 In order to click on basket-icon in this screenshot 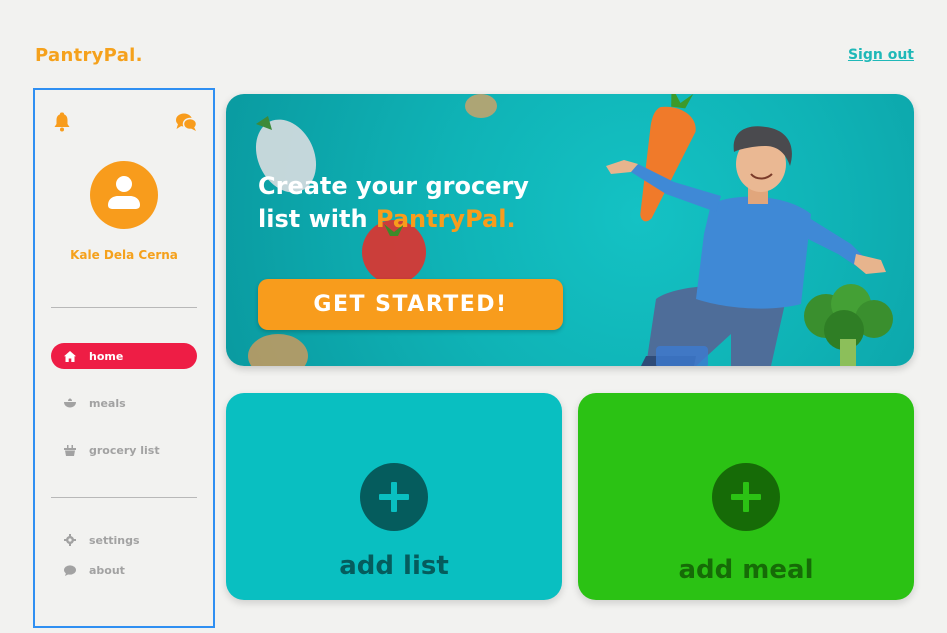, I will do `click(70, 450)`.